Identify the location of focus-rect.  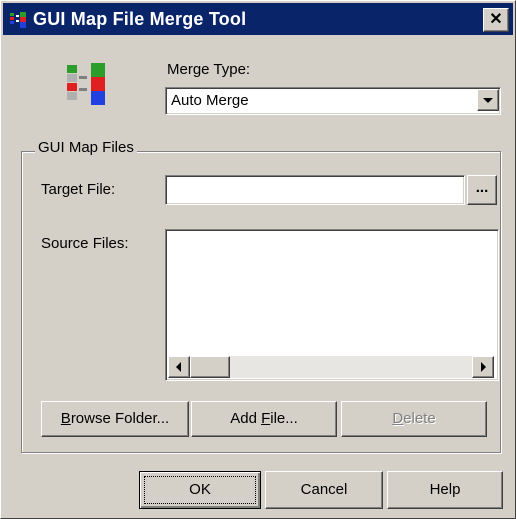
(200, 490).